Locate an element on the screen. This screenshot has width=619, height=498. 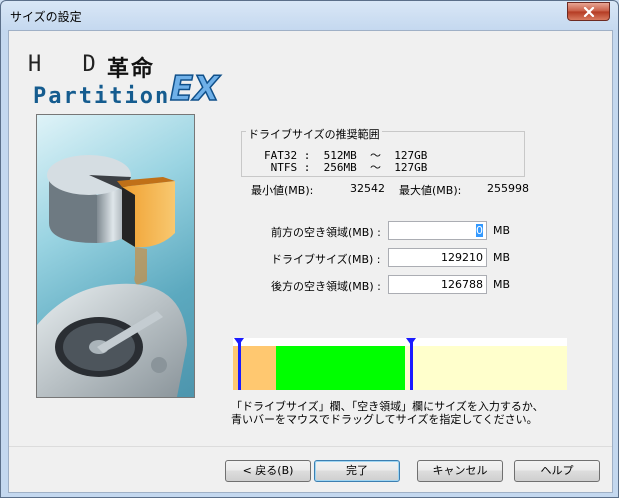
back-free-value: 126788 is located at coordinates (462, 284).